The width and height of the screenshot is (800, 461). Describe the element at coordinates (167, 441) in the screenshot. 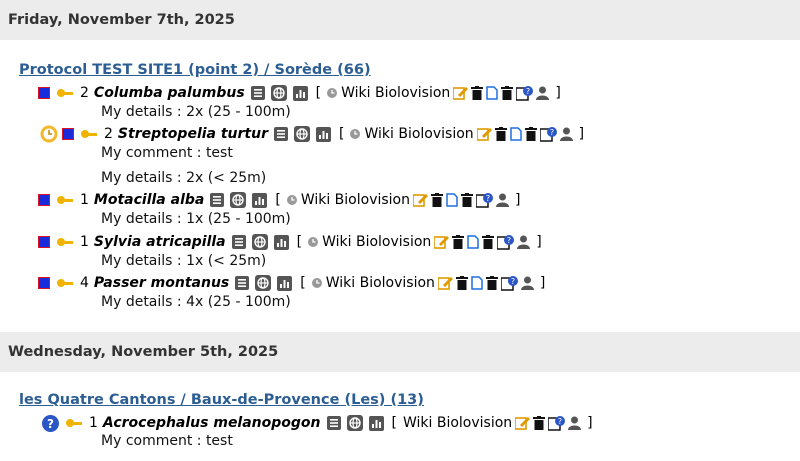

I see `observation-comment: My comment : test` at that location.